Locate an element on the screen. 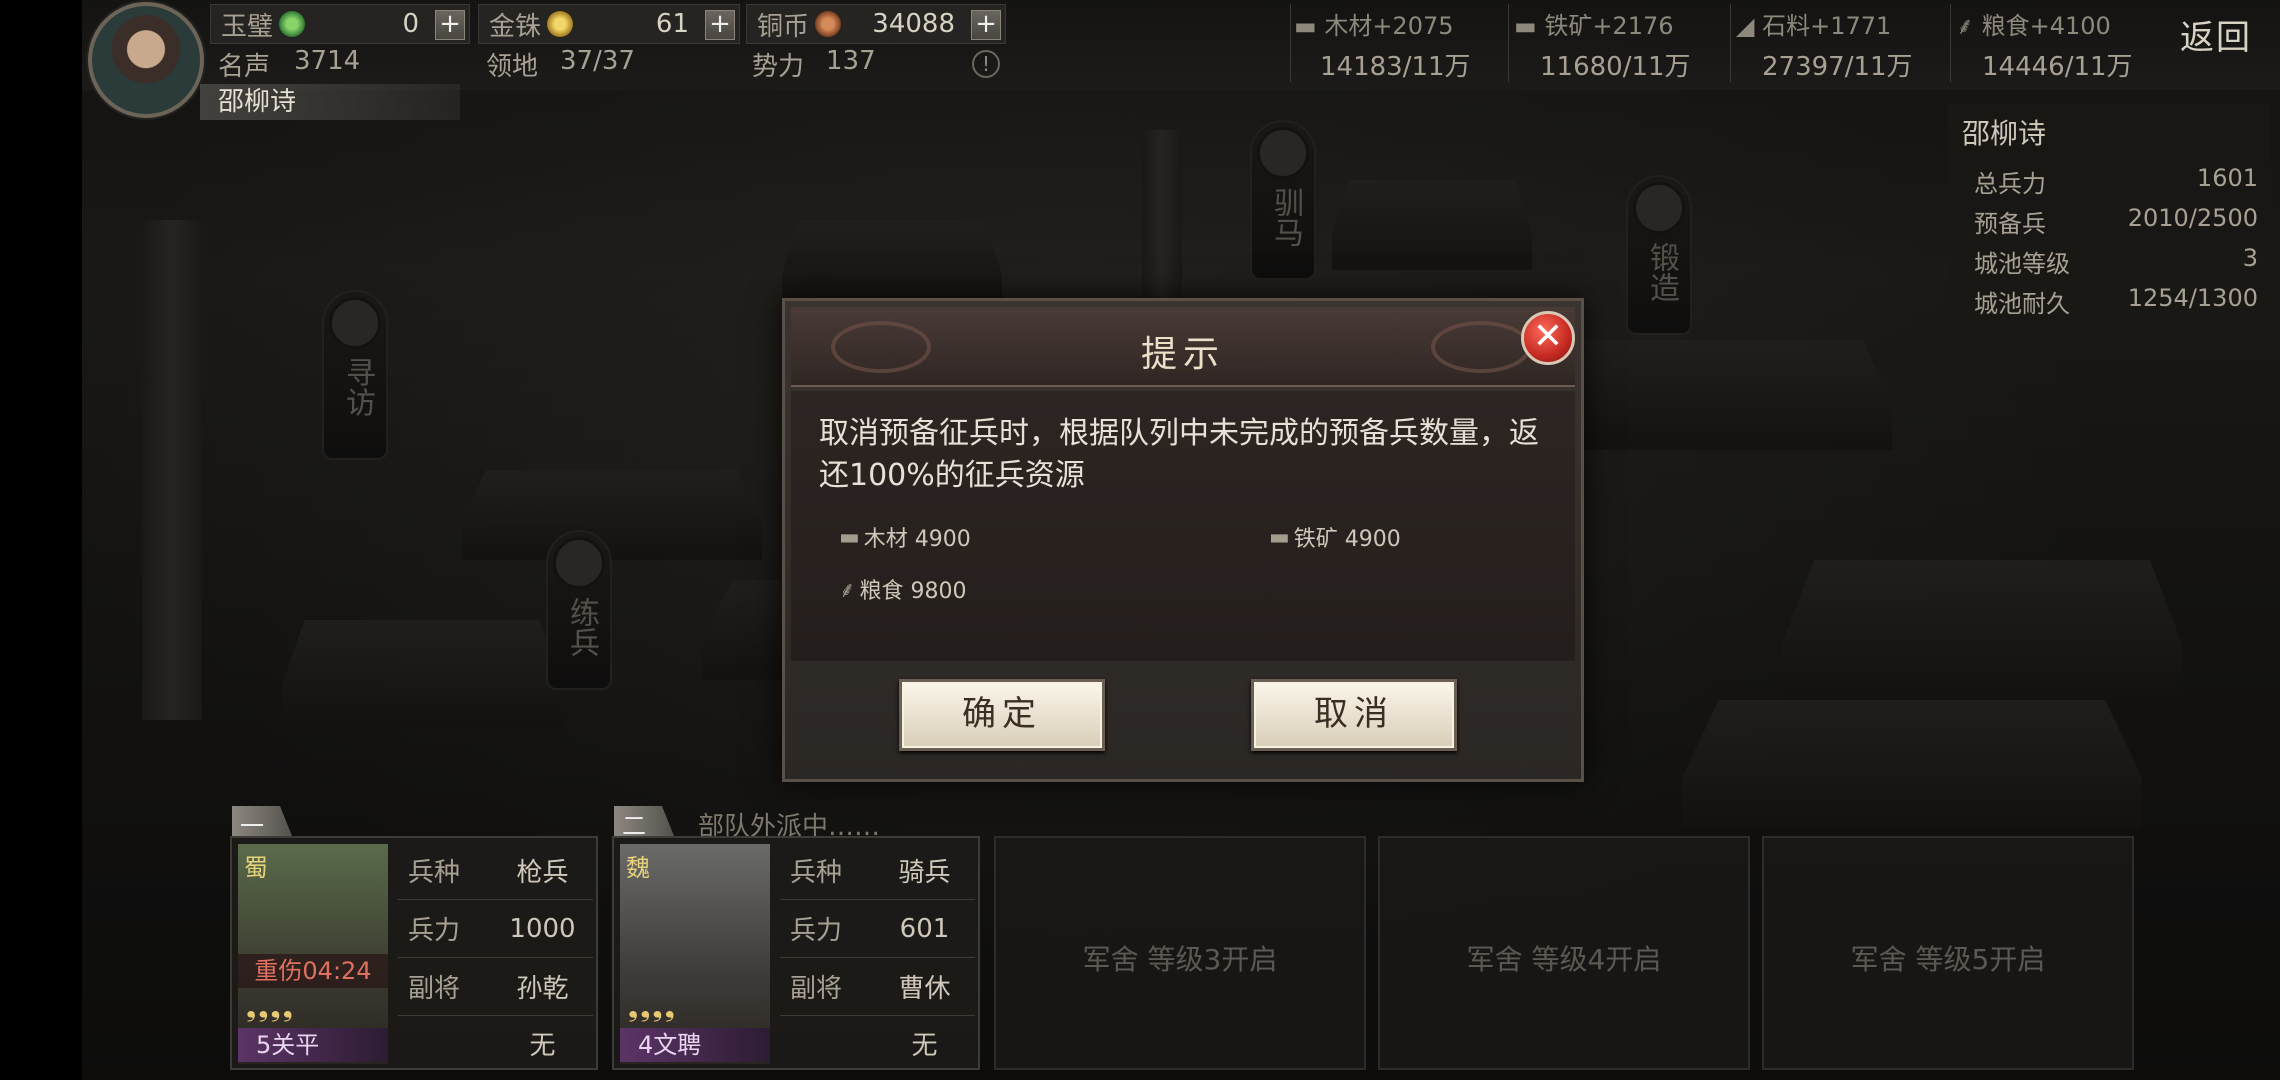  jade-icon is located at coordinates (292, 24).